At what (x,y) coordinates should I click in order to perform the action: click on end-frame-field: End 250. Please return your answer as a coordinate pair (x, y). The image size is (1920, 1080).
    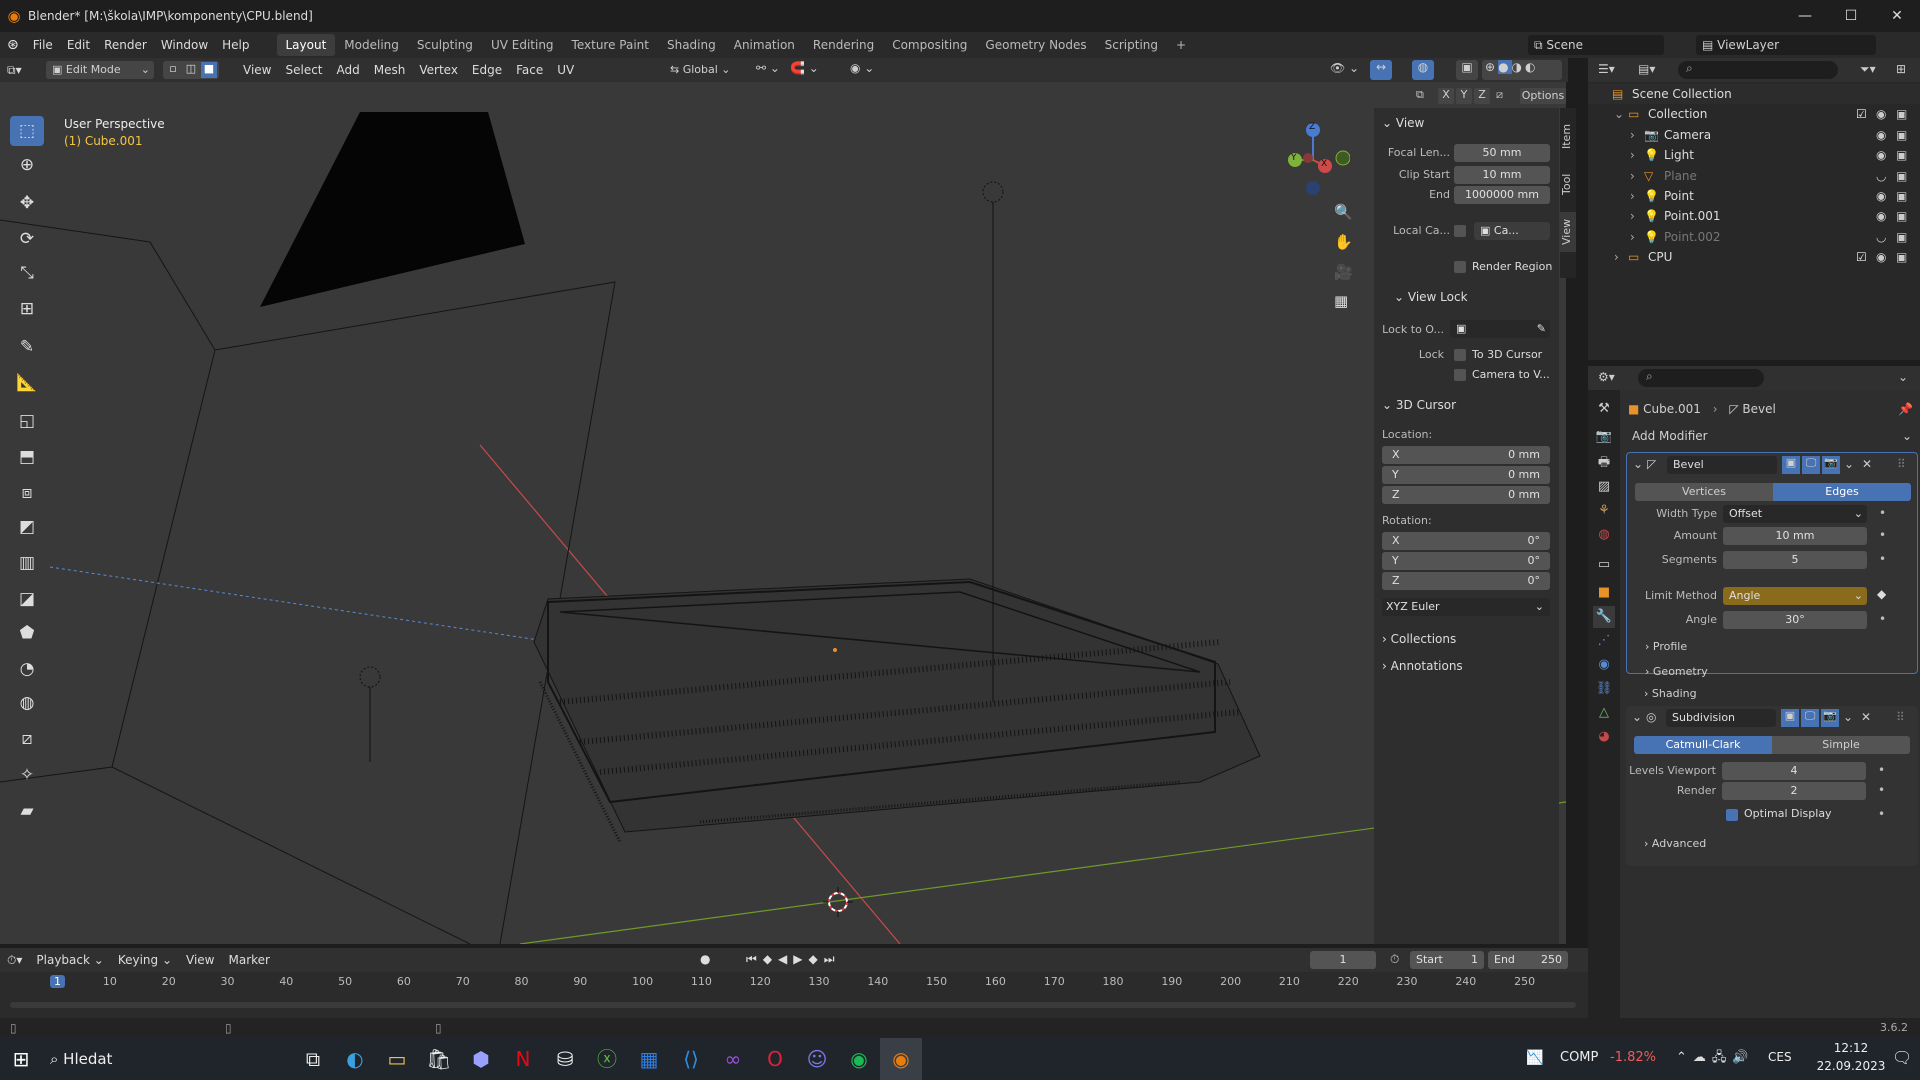
    Looking at the image, I should click on (1528, 960).